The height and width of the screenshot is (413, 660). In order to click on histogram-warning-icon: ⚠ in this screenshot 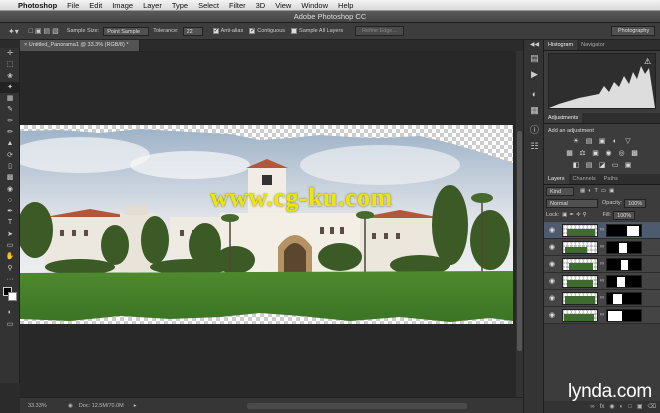, I will do `click(647, 61)`.